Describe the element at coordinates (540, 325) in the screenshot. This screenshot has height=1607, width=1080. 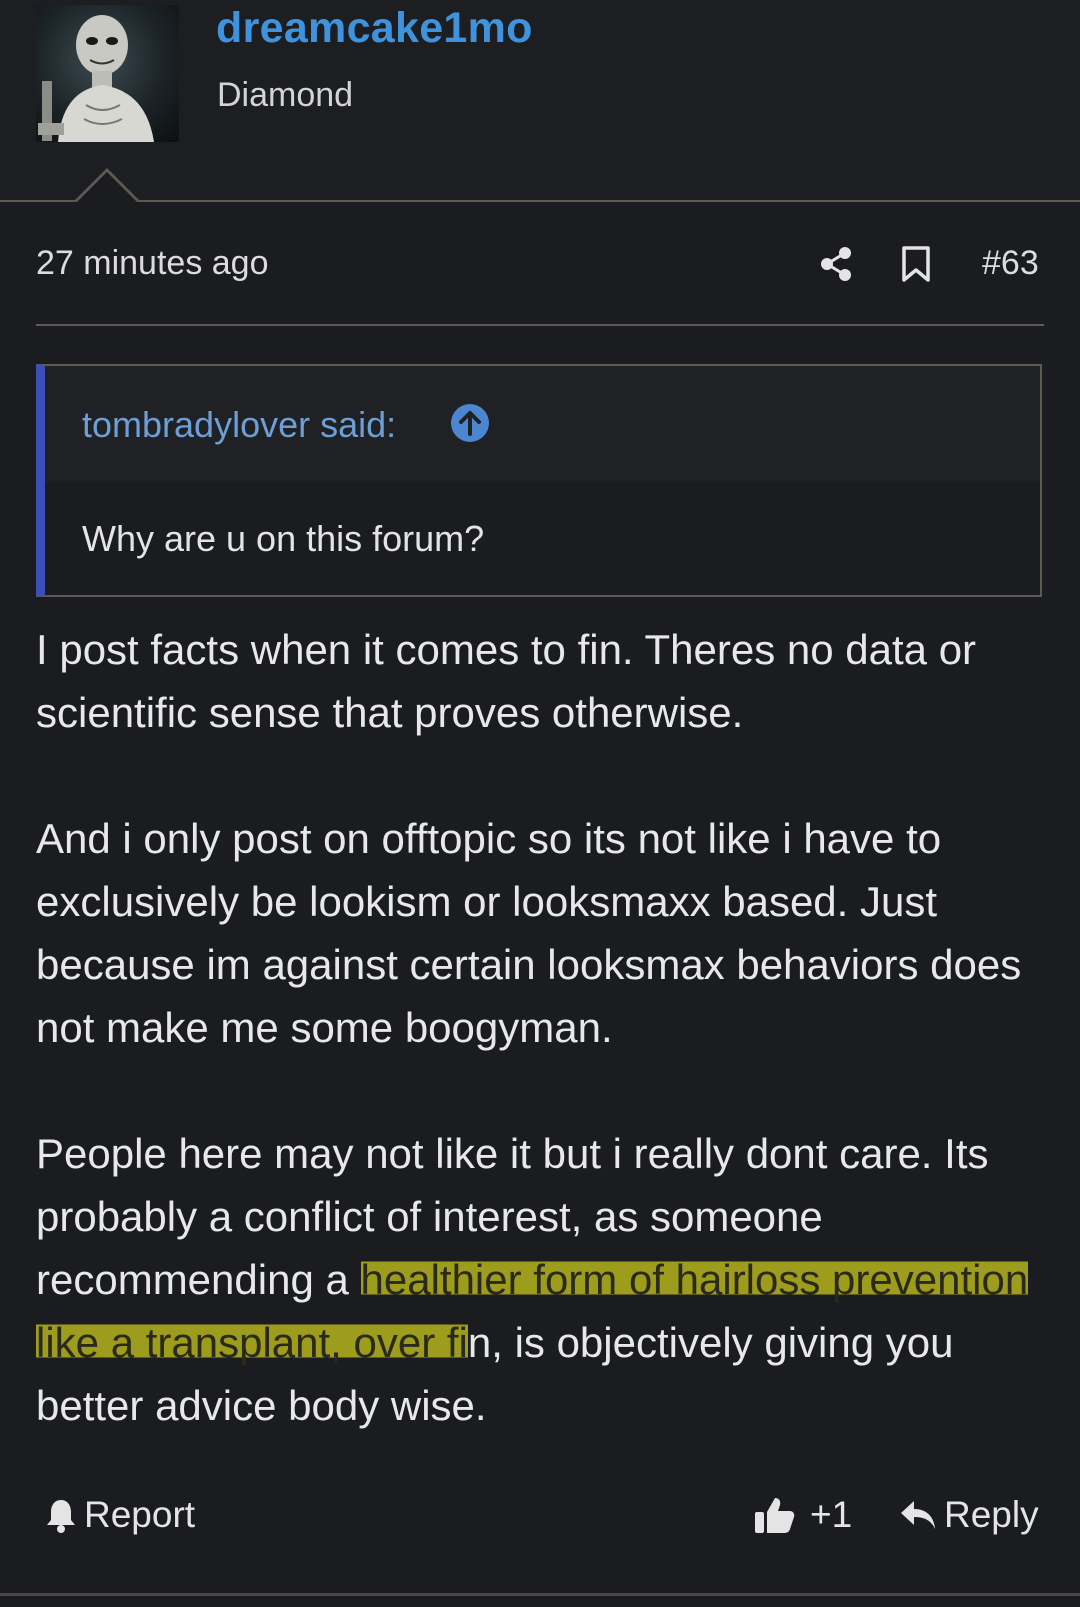
I see `meta-divider` at that location.